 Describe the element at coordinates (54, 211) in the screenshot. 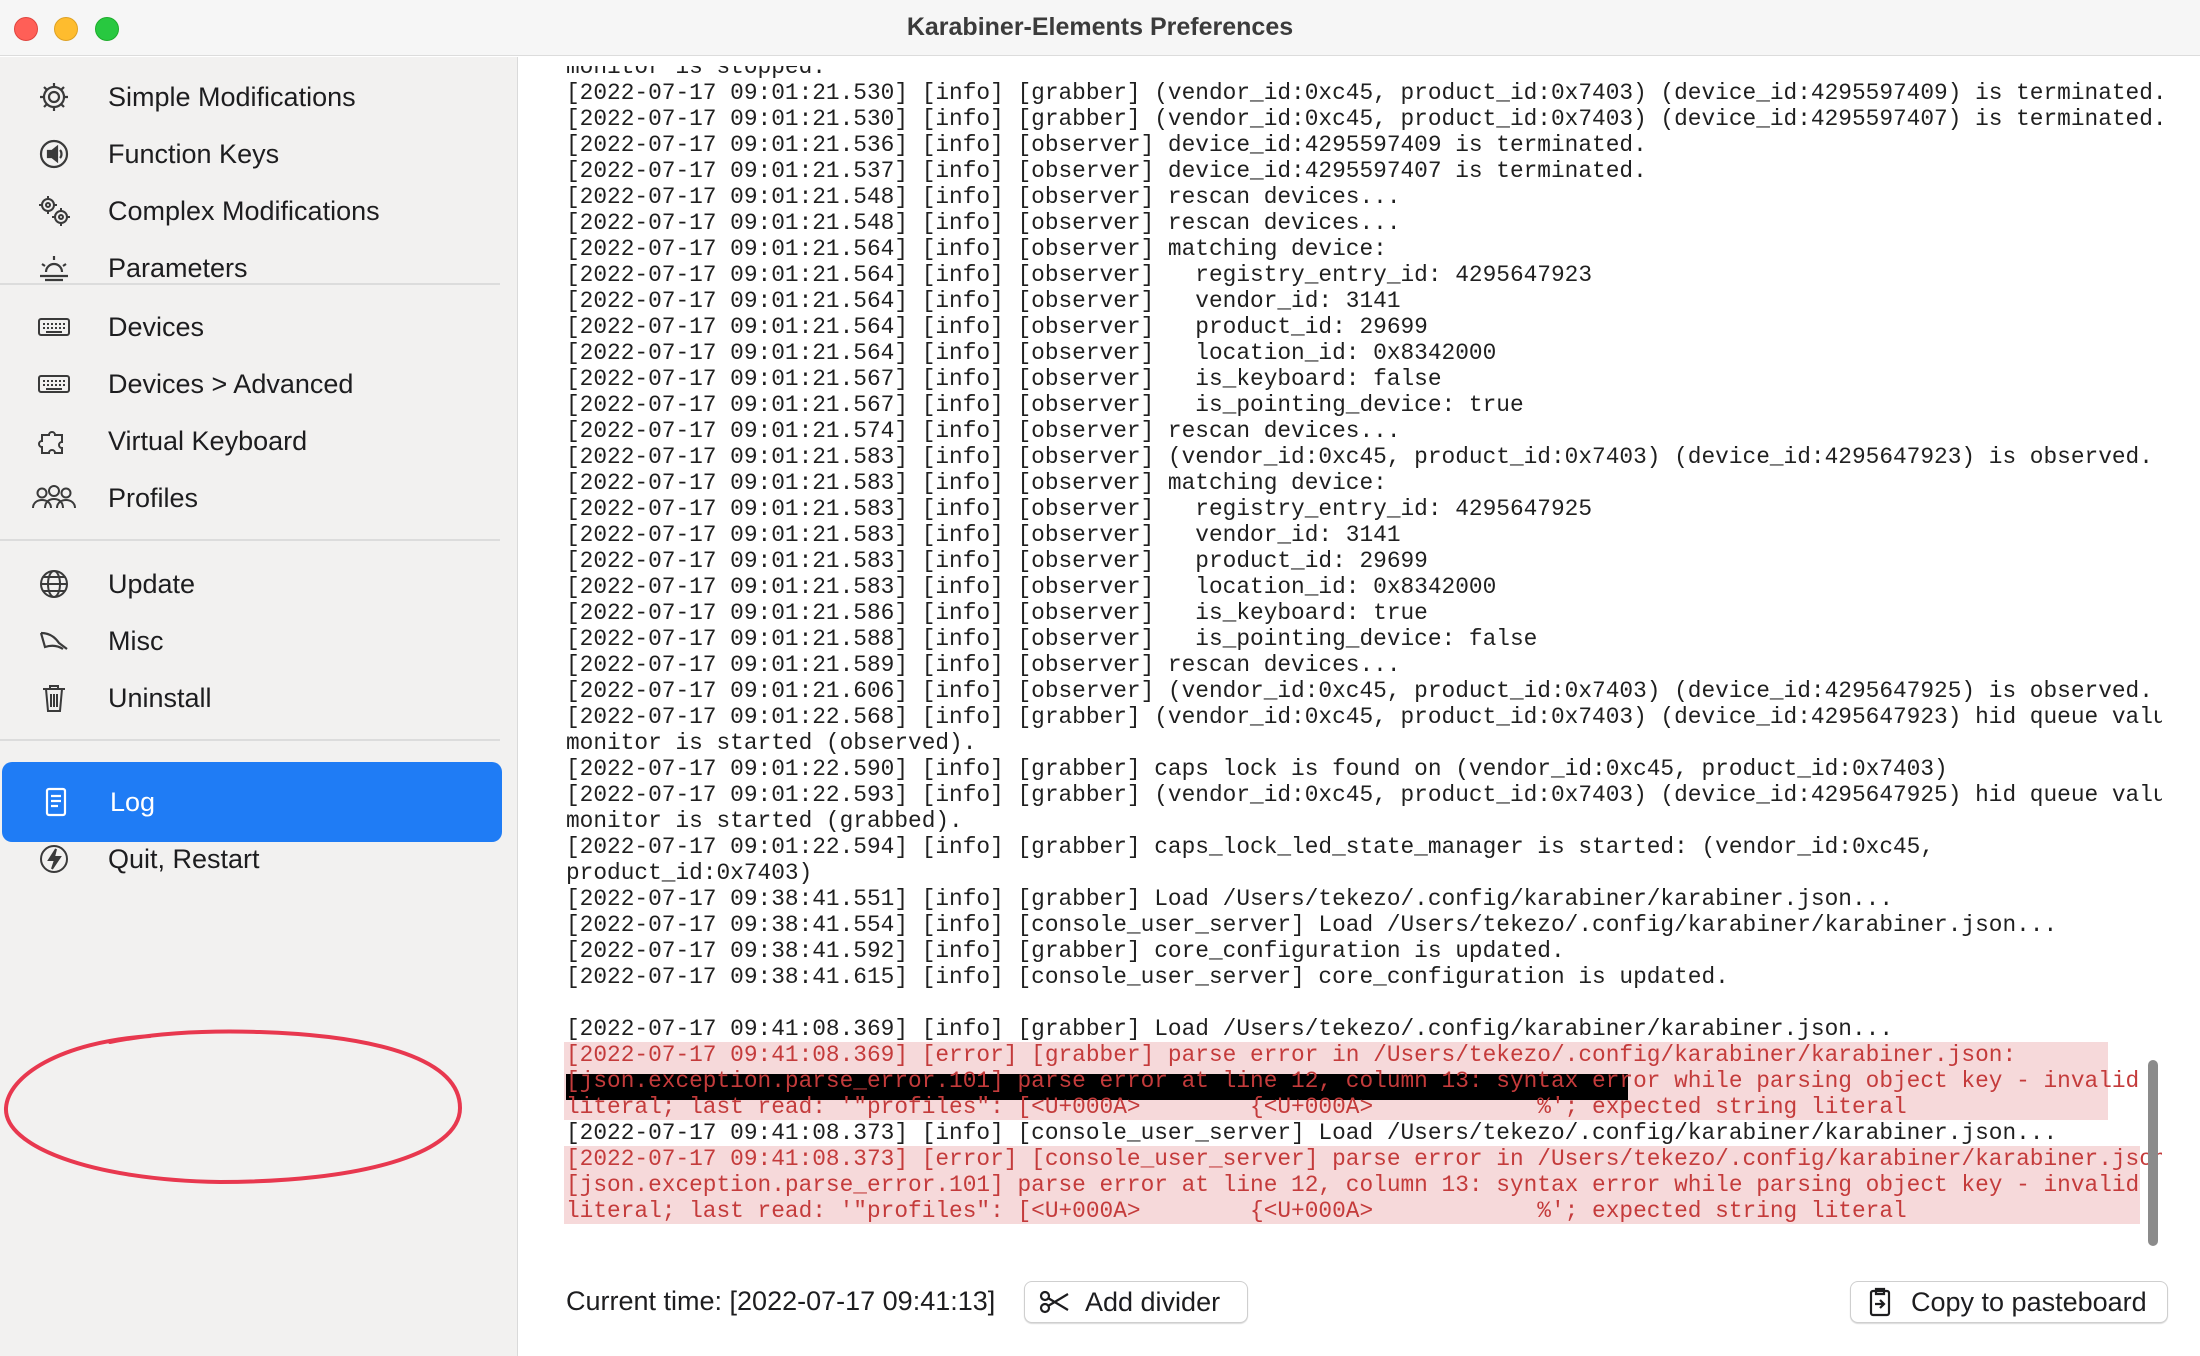

I see `gears-icon` at that location.